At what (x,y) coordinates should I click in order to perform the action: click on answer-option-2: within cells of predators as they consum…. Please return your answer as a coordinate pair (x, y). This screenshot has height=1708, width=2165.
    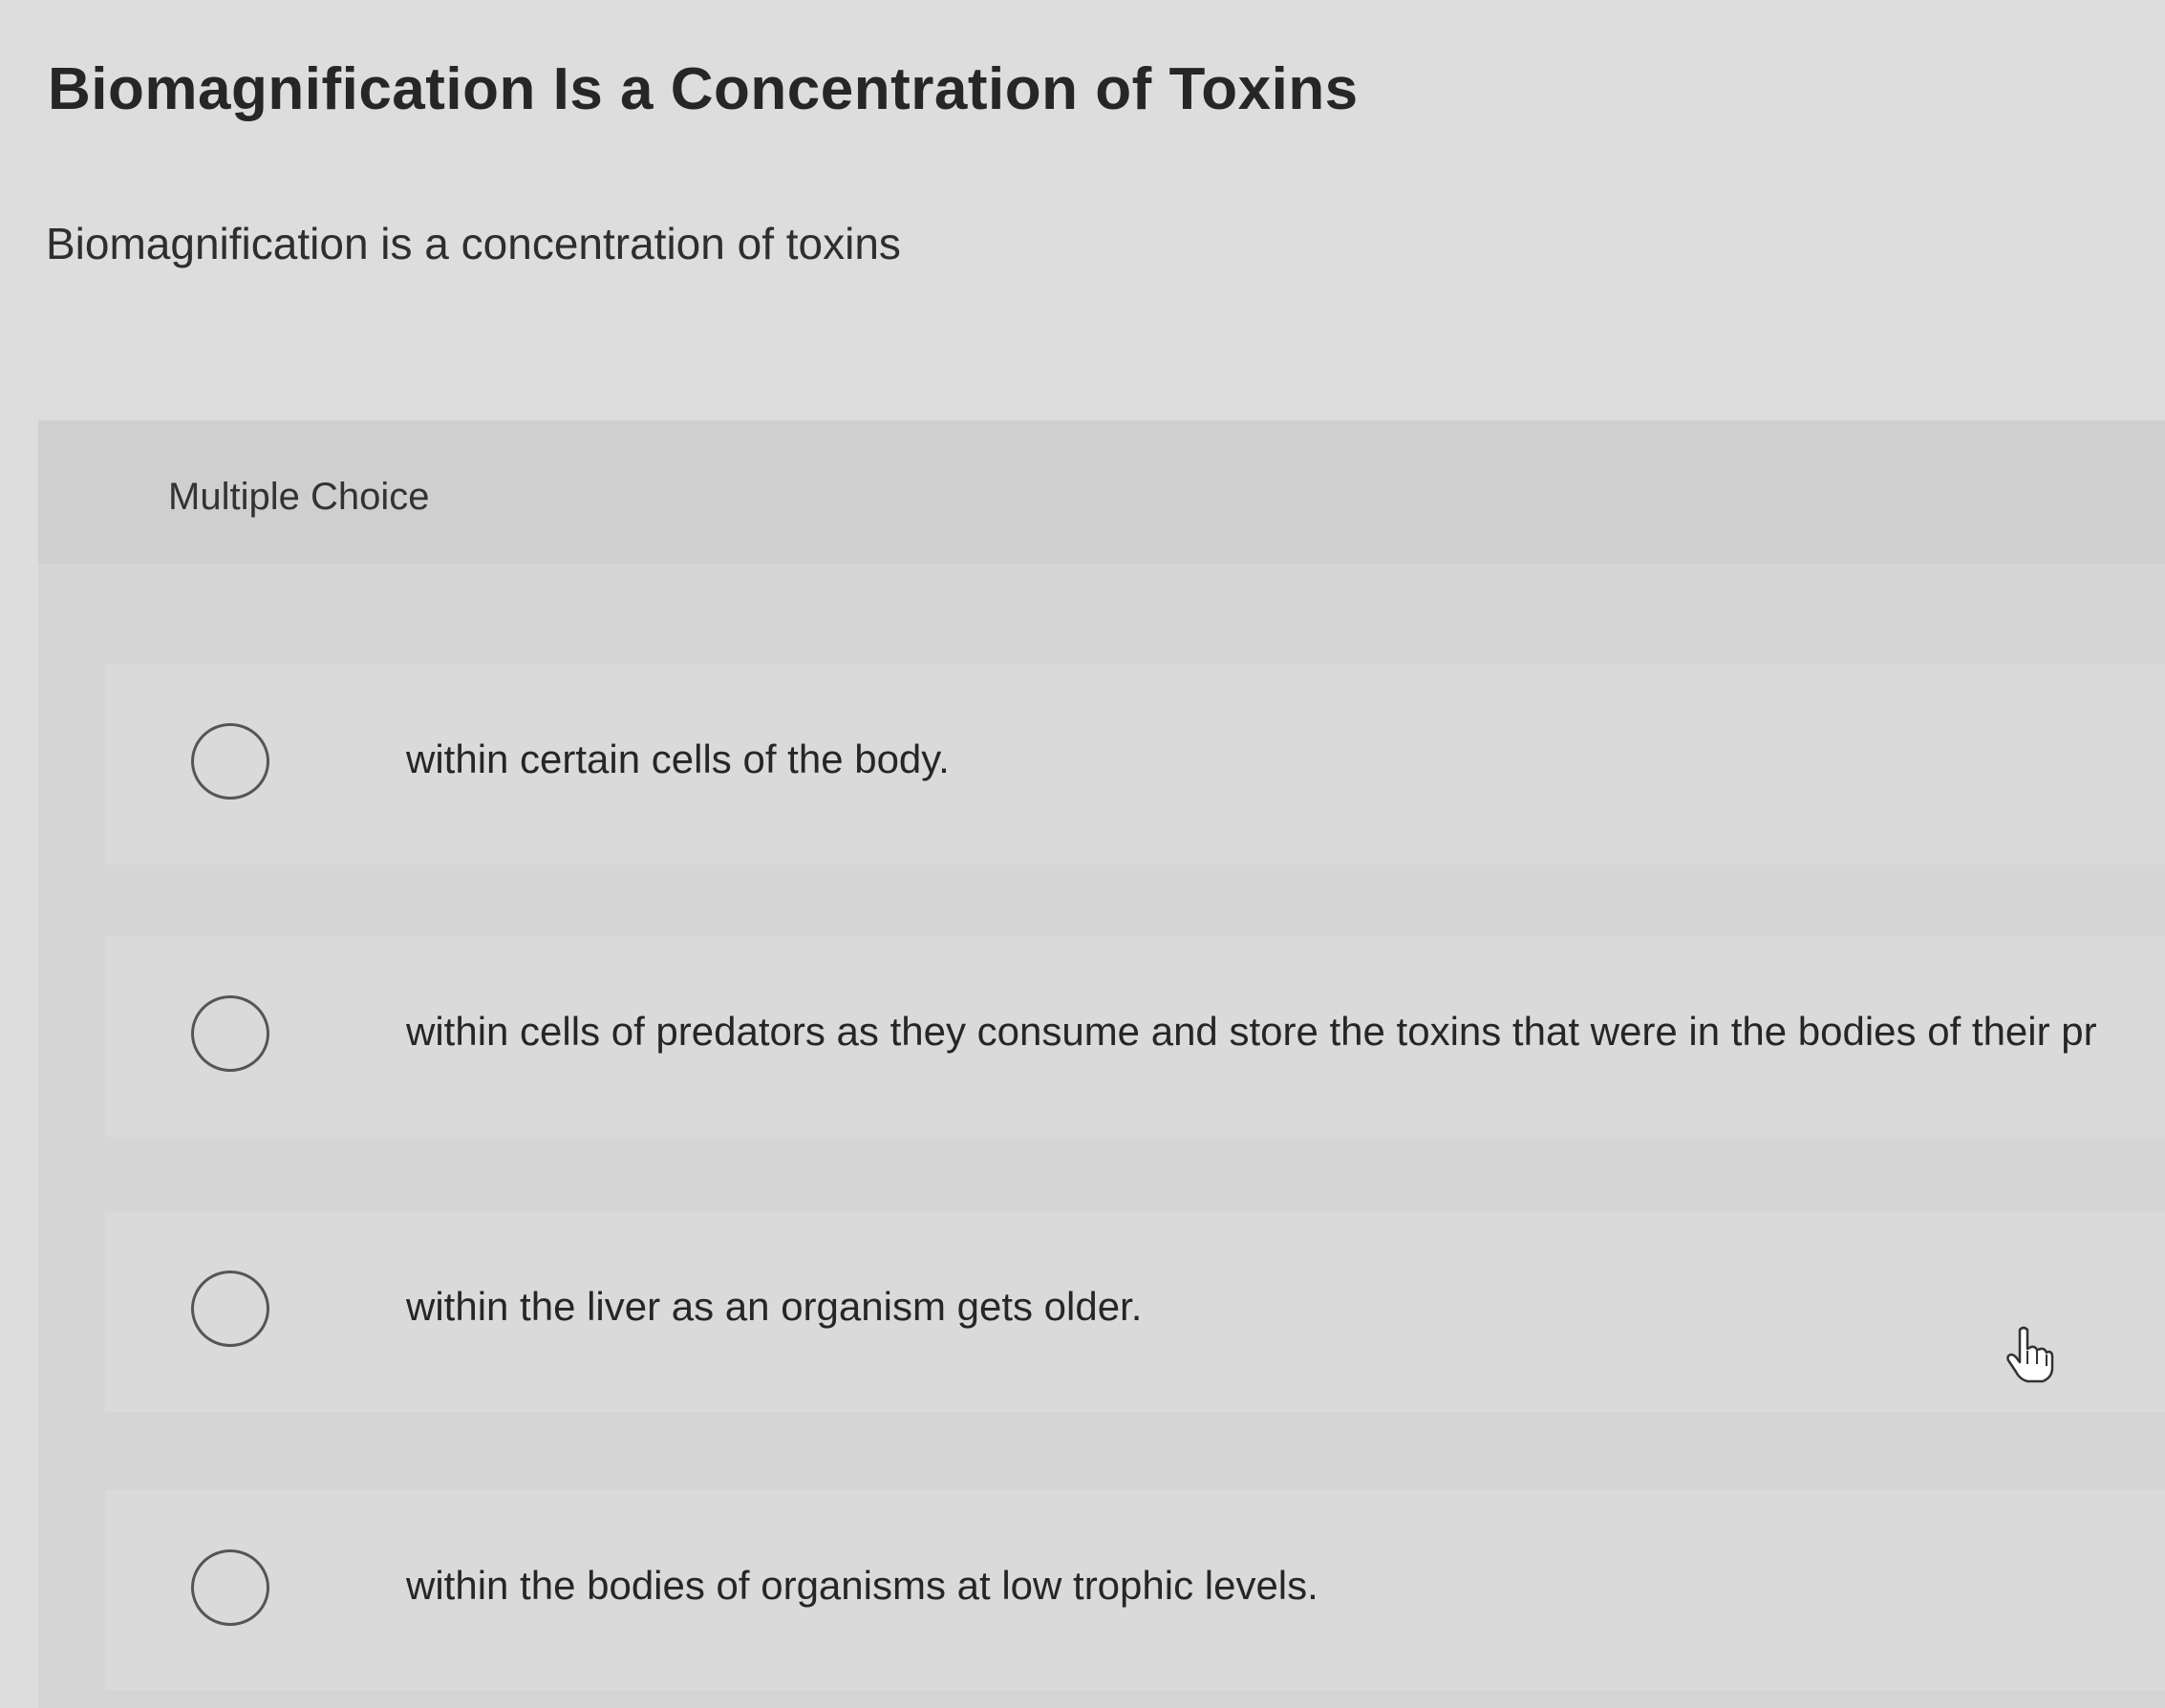
    Looking at the image, I should click on (1135, 1036).